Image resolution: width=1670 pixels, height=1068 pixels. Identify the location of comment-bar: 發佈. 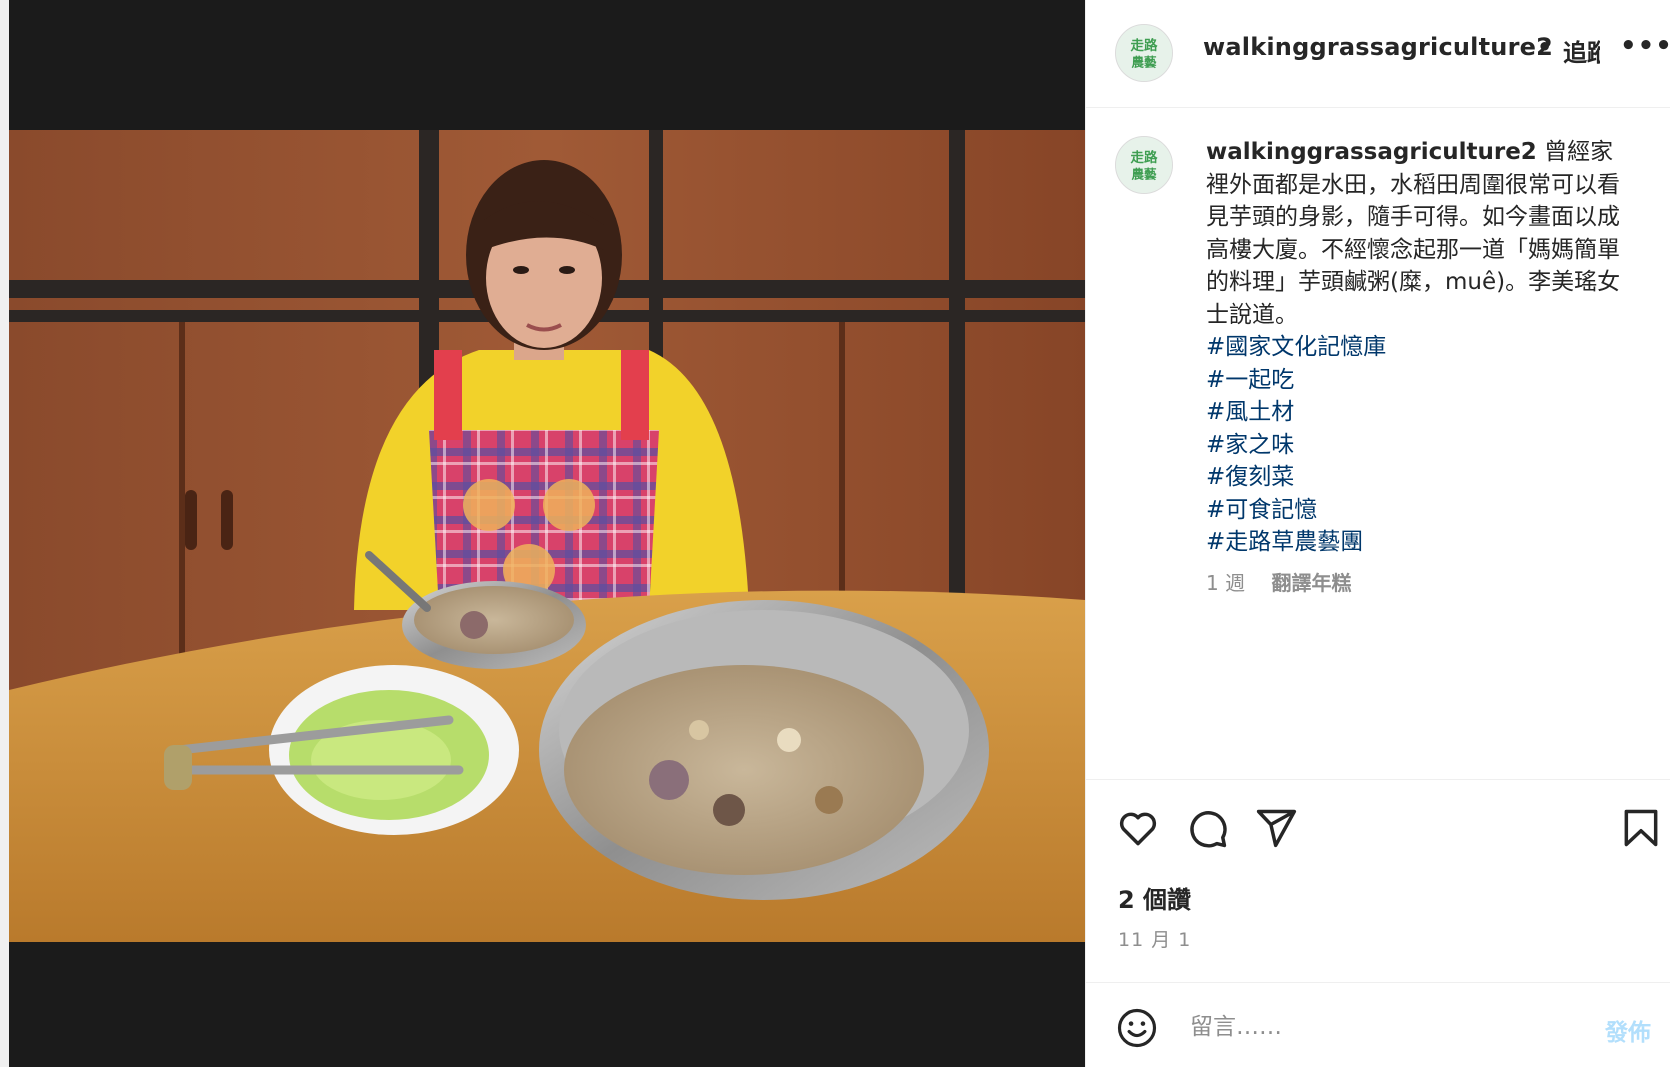
(1378, 1025).